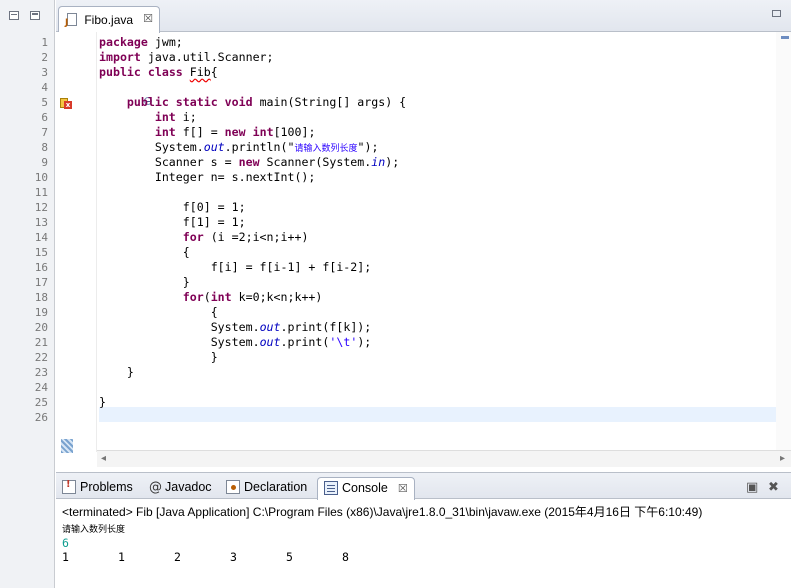  Describe the element at coordinates (44, 147) in the screenshot. I see `line-number: 8` at that location.